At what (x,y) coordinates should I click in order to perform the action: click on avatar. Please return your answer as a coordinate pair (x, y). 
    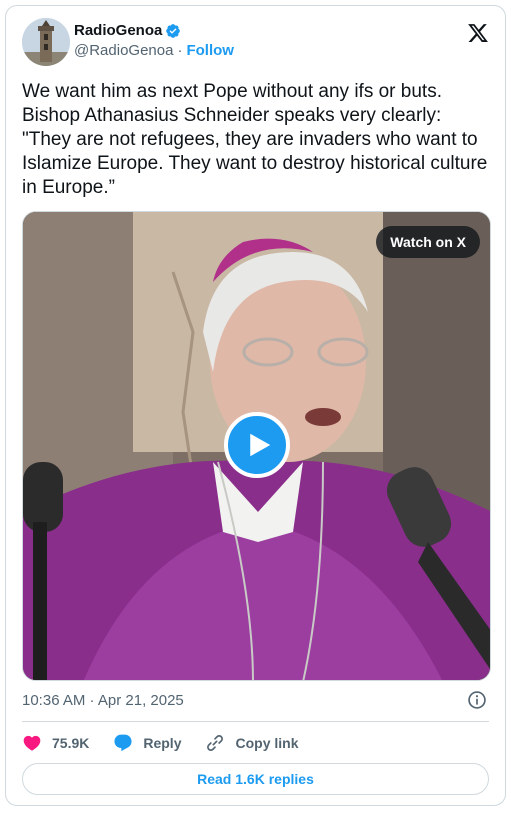
    Looking at the image, I should click on (46, 42).